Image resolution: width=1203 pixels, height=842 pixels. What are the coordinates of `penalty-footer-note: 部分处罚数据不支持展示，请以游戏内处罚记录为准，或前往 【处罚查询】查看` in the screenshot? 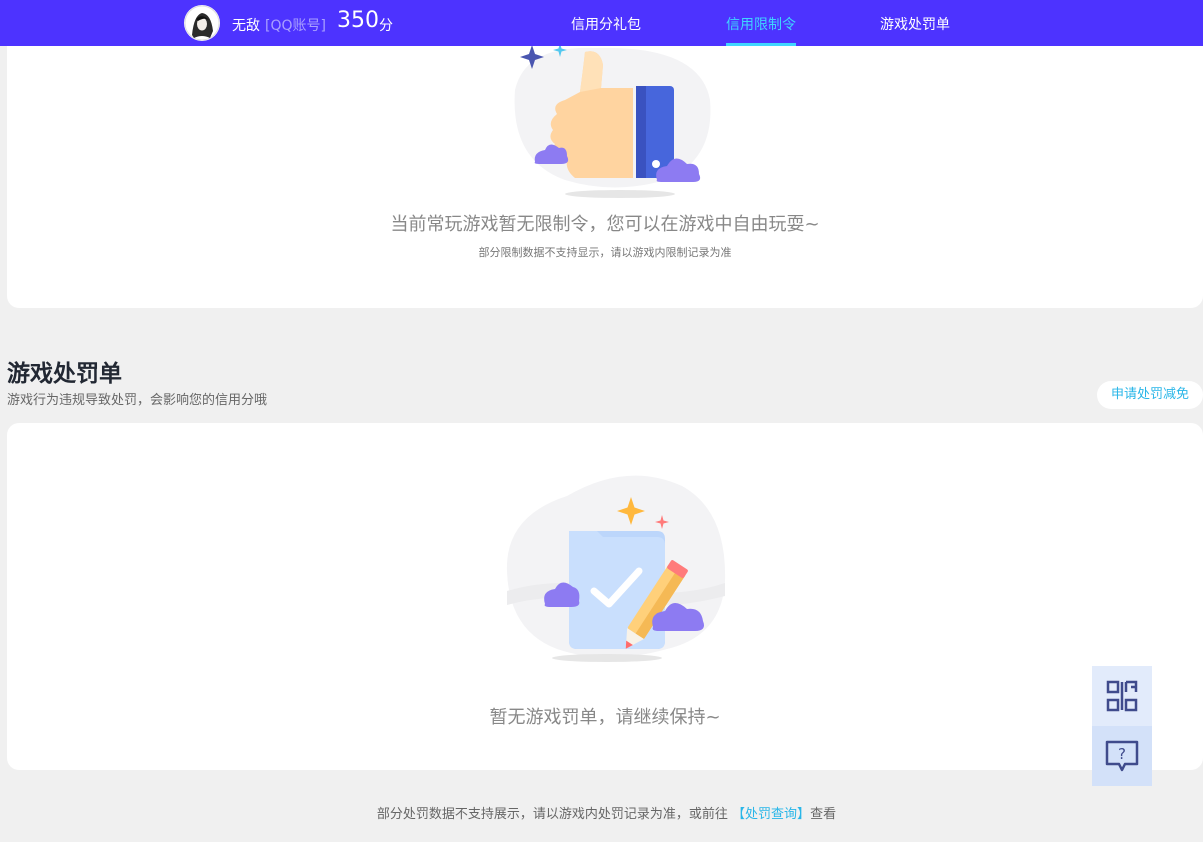 It's located at (601, 812).